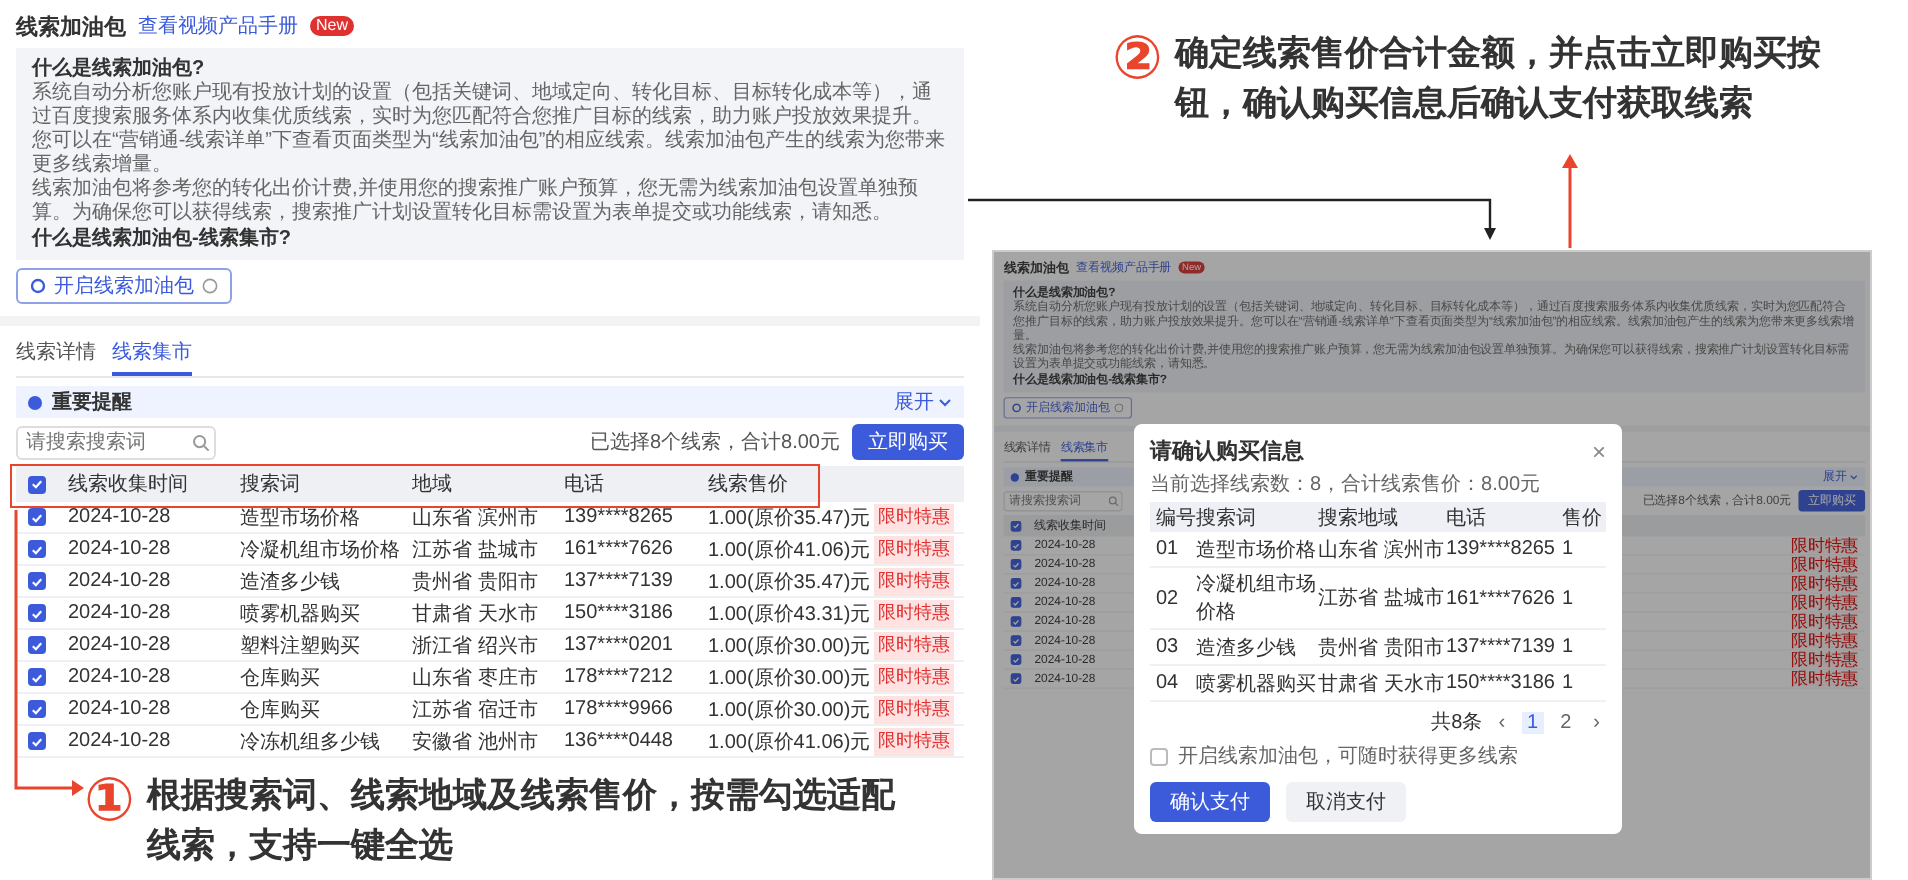  Describe the element at coordinates (476, 710) in the screenshot. I see `table-cell-text: 江苏省 宿迁市` at that location.